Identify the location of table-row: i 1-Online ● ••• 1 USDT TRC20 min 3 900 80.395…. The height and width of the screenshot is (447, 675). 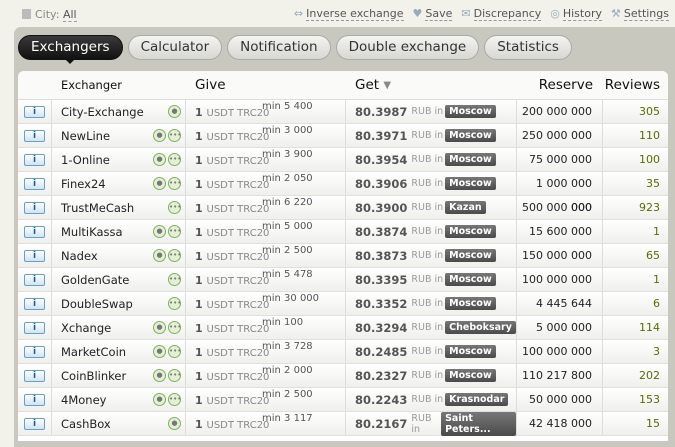
(343, 160).